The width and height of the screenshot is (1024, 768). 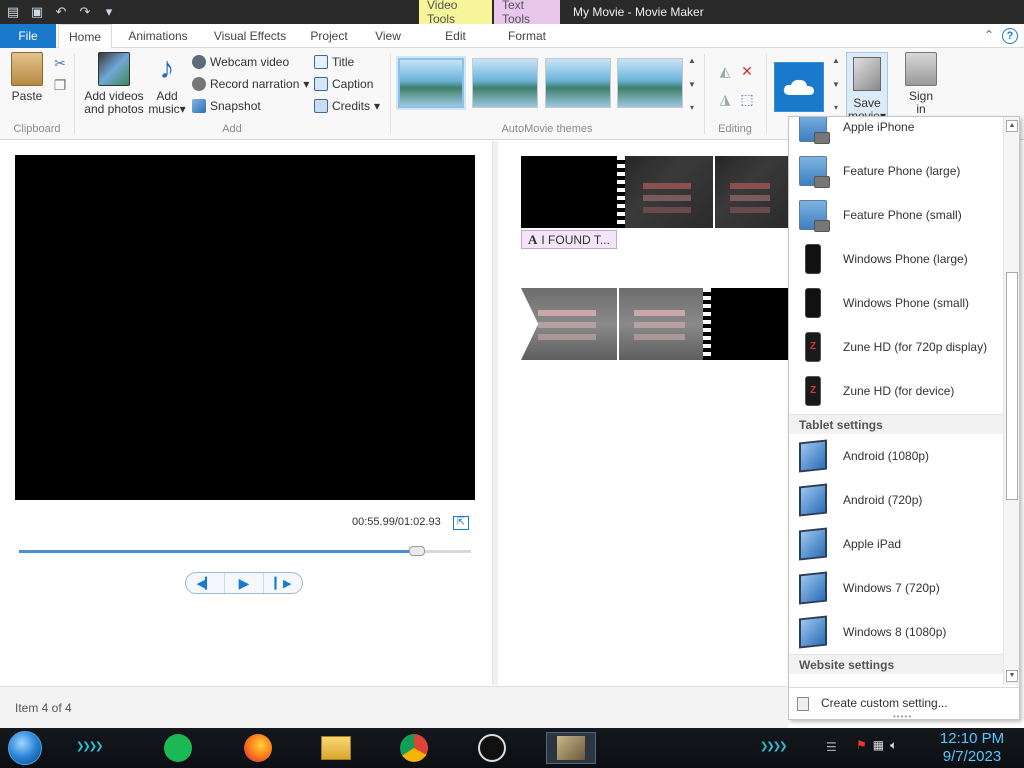 What do you see at coordinates (167, 68) in the screenshot?
I see `music-note-icon: ♪` at bounding box center [167, 68].